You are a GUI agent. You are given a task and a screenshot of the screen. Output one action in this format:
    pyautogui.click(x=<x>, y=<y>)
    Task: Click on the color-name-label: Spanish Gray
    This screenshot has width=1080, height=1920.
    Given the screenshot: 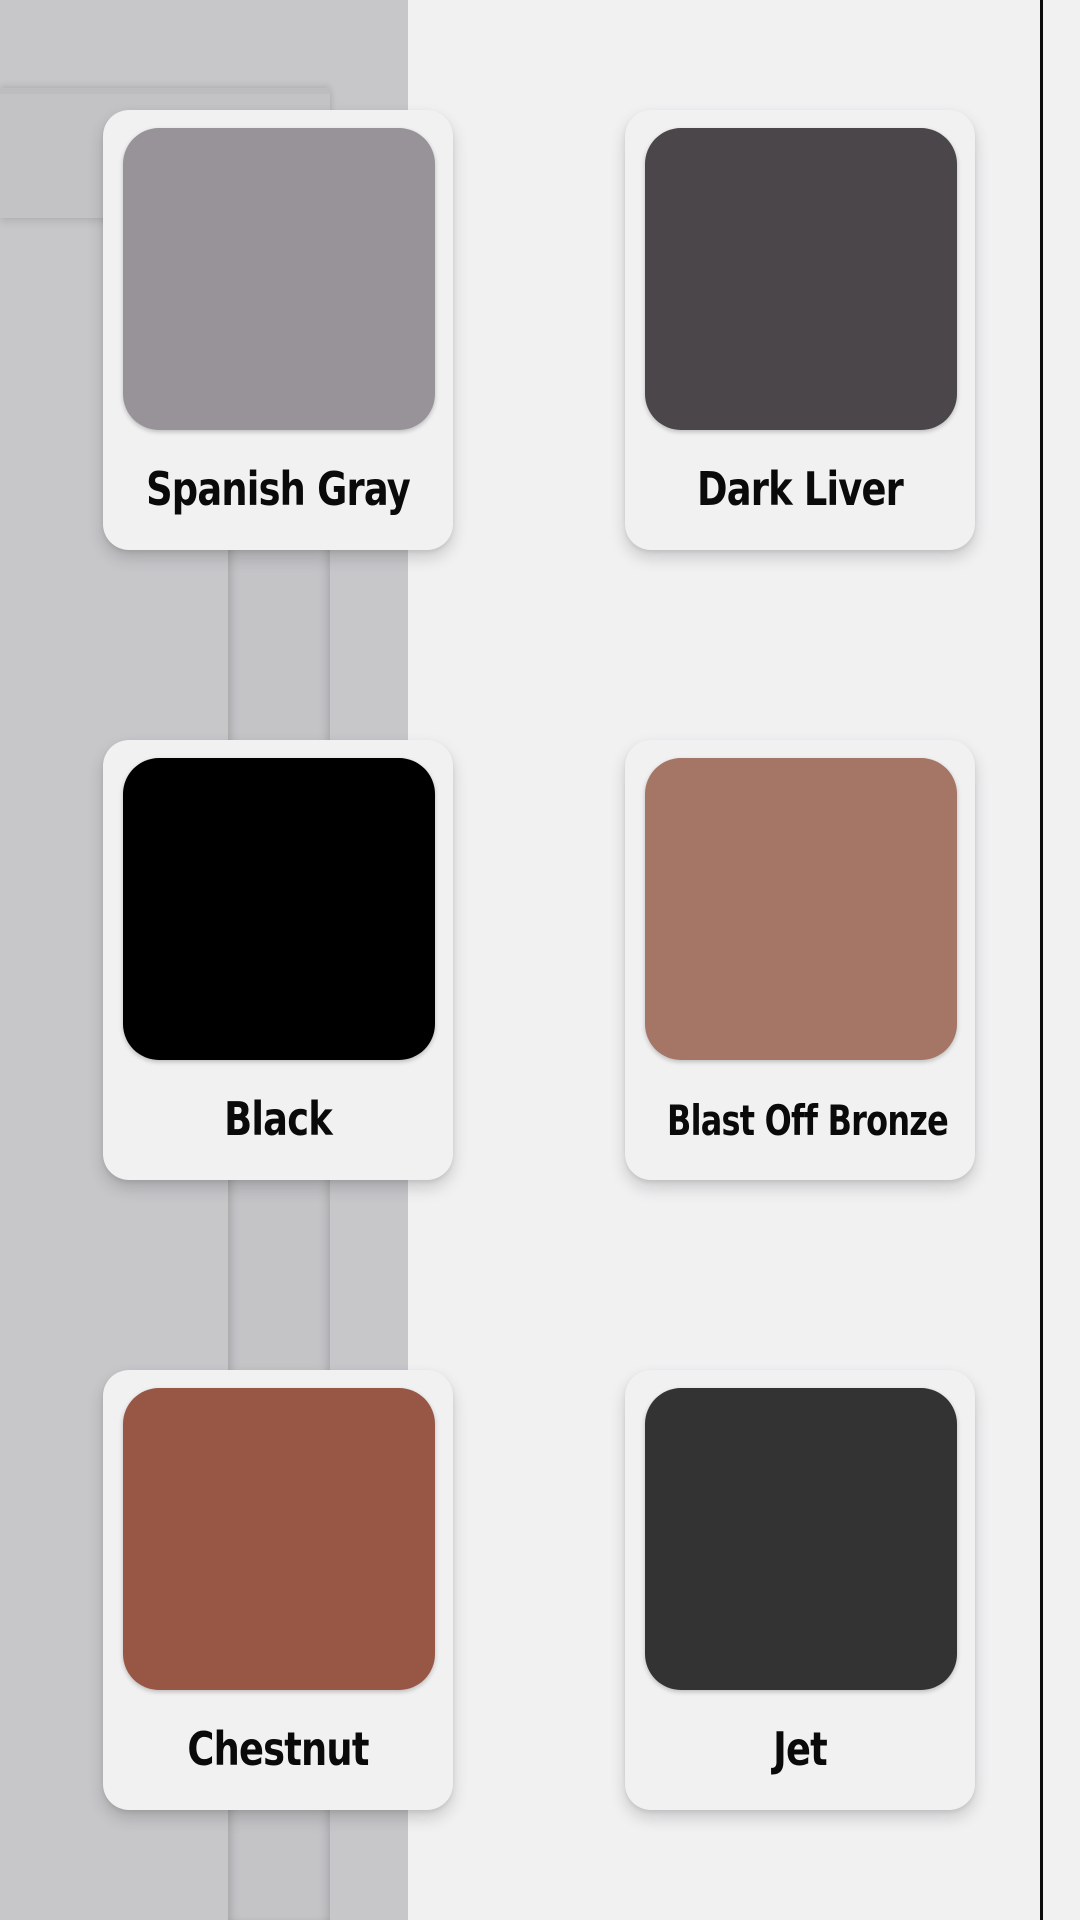 What is the action you would take?
    pyautogui.click(x=278, y=489)
    